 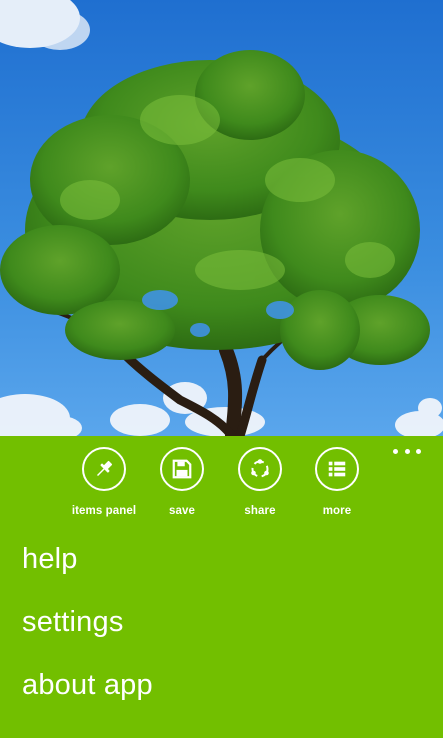 I want to click on app-bar-buttons: items panel save share more, so click(x=221, y=487).